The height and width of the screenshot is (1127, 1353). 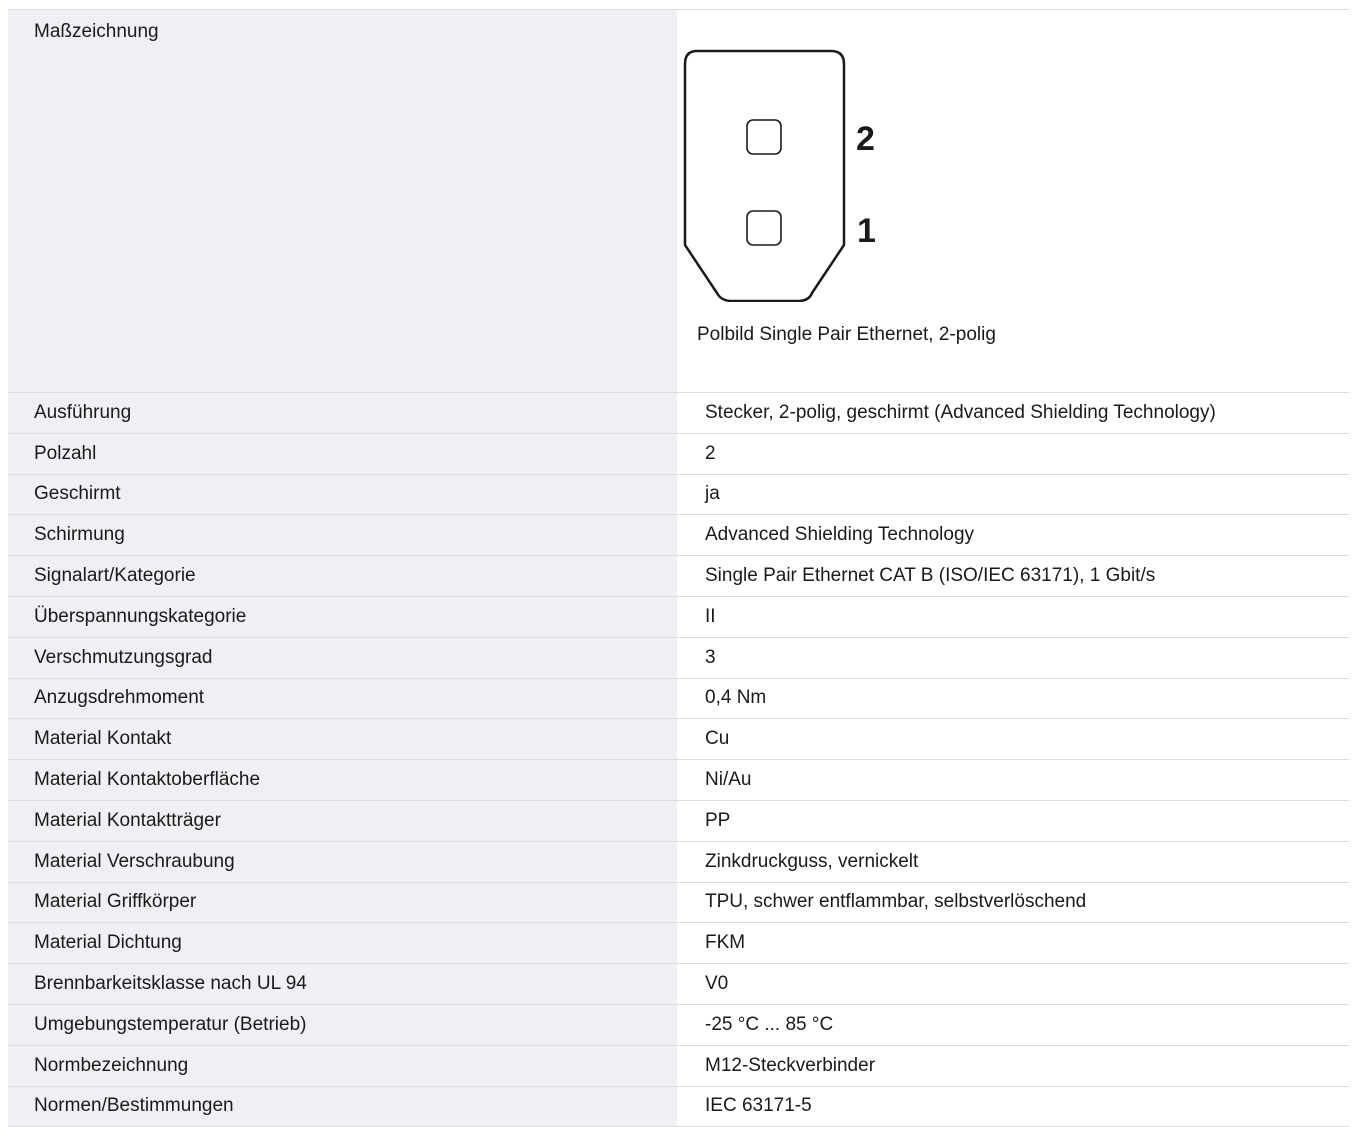 I want to click on row-value: Ni/Au, so click(x=728, y=780).